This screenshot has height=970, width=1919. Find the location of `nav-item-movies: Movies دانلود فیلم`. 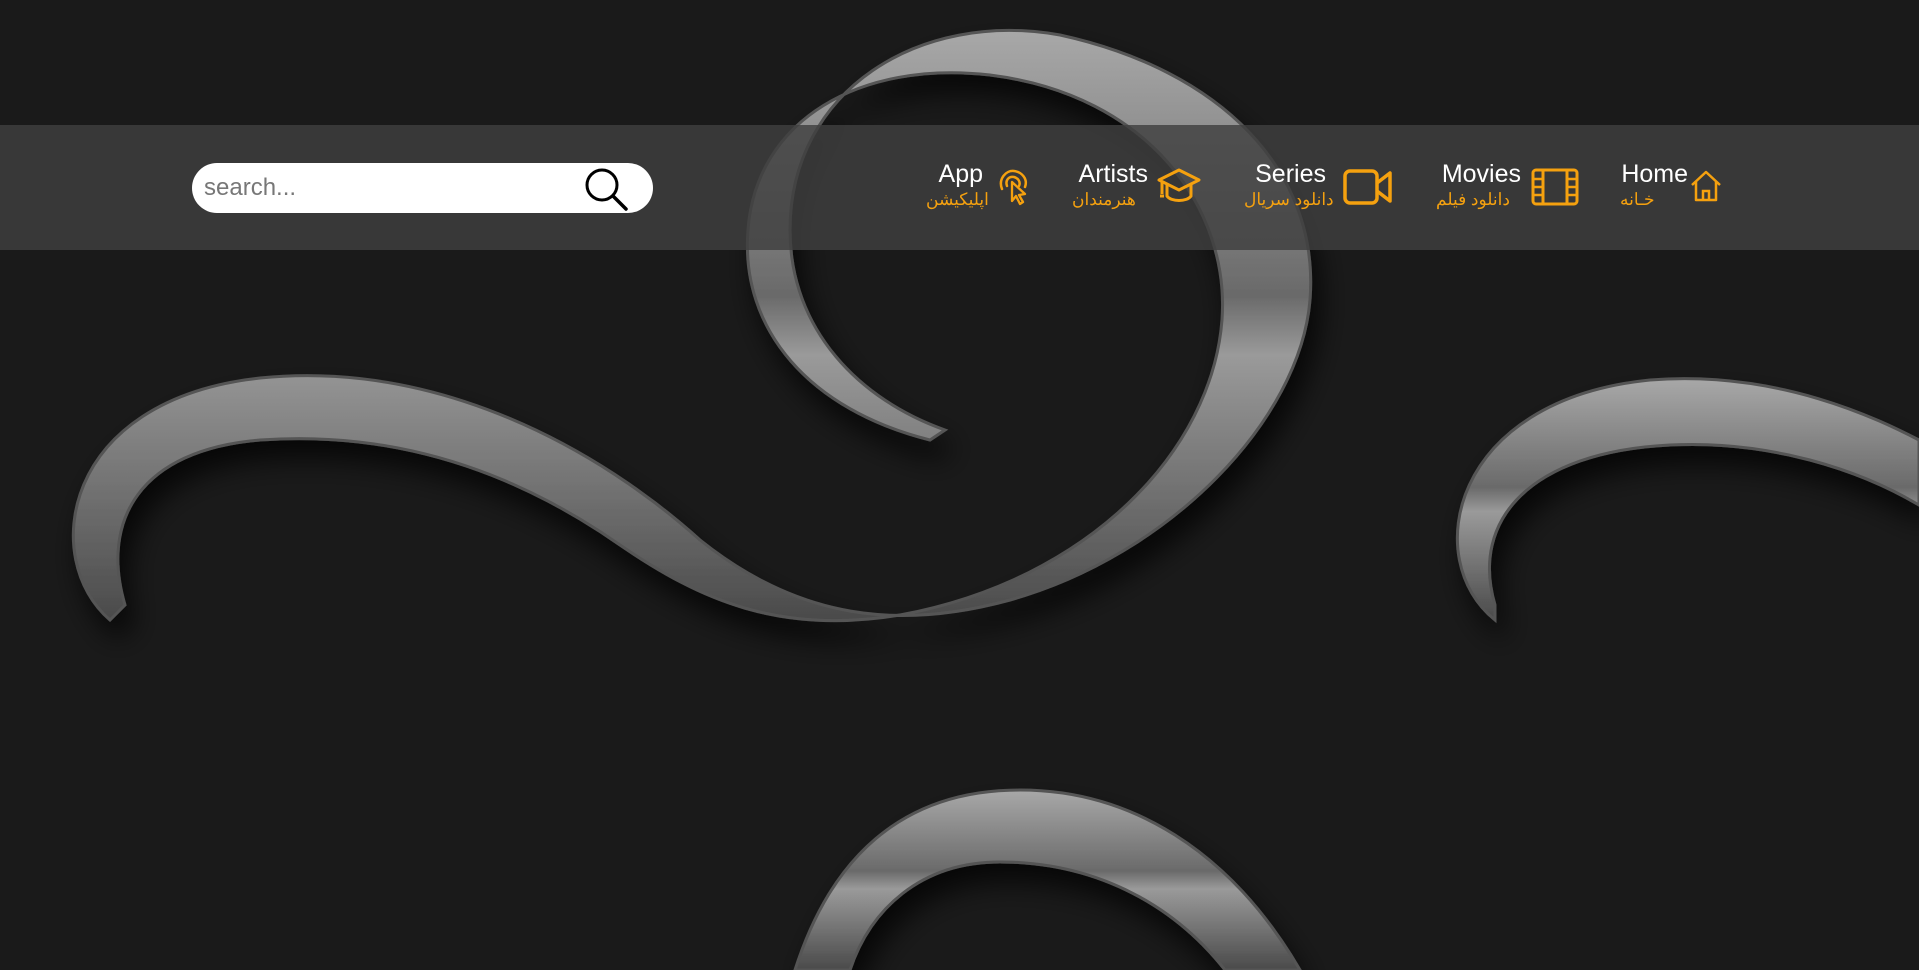

nav-item-movies: Movies دانلود فیلم is located at coordinates (1470, 190).